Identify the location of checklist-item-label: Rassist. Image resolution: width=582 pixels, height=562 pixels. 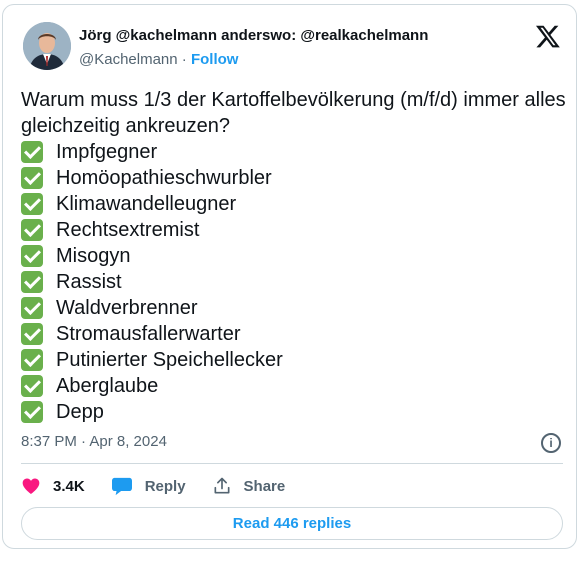
(89, 282).